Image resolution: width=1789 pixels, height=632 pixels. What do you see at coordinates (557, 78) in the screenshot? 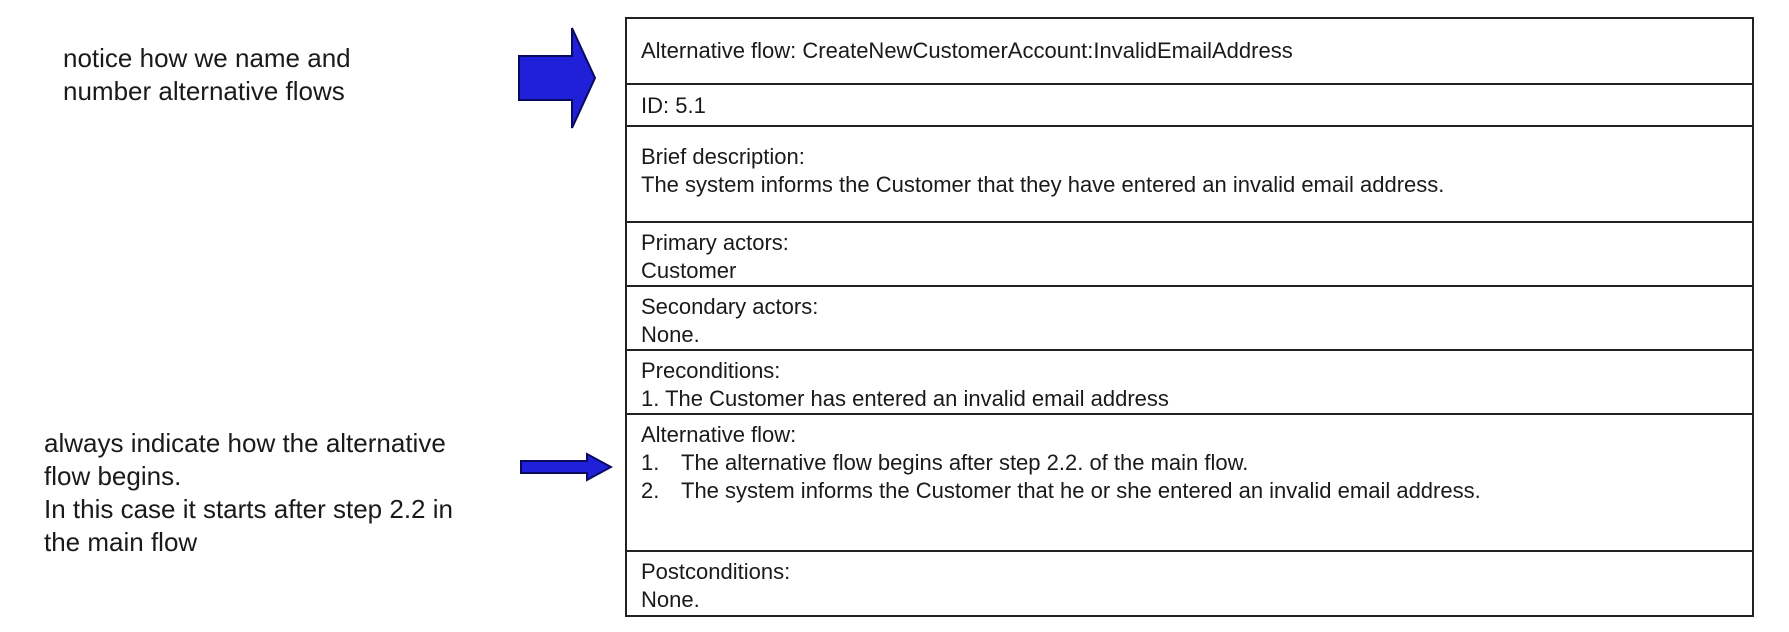
I see `large-arrow-icon` at bounding box center [557, 78].